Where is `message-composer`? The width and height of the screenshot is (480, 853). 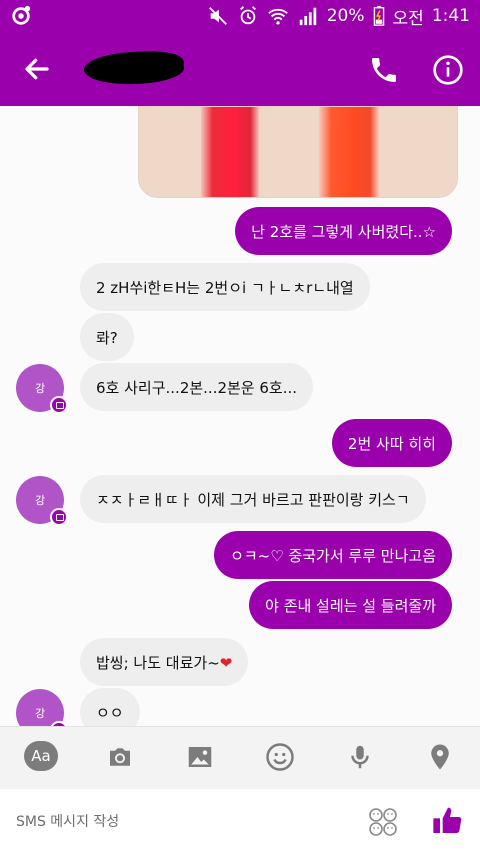
message-composer is located at coordinates (240, 820).